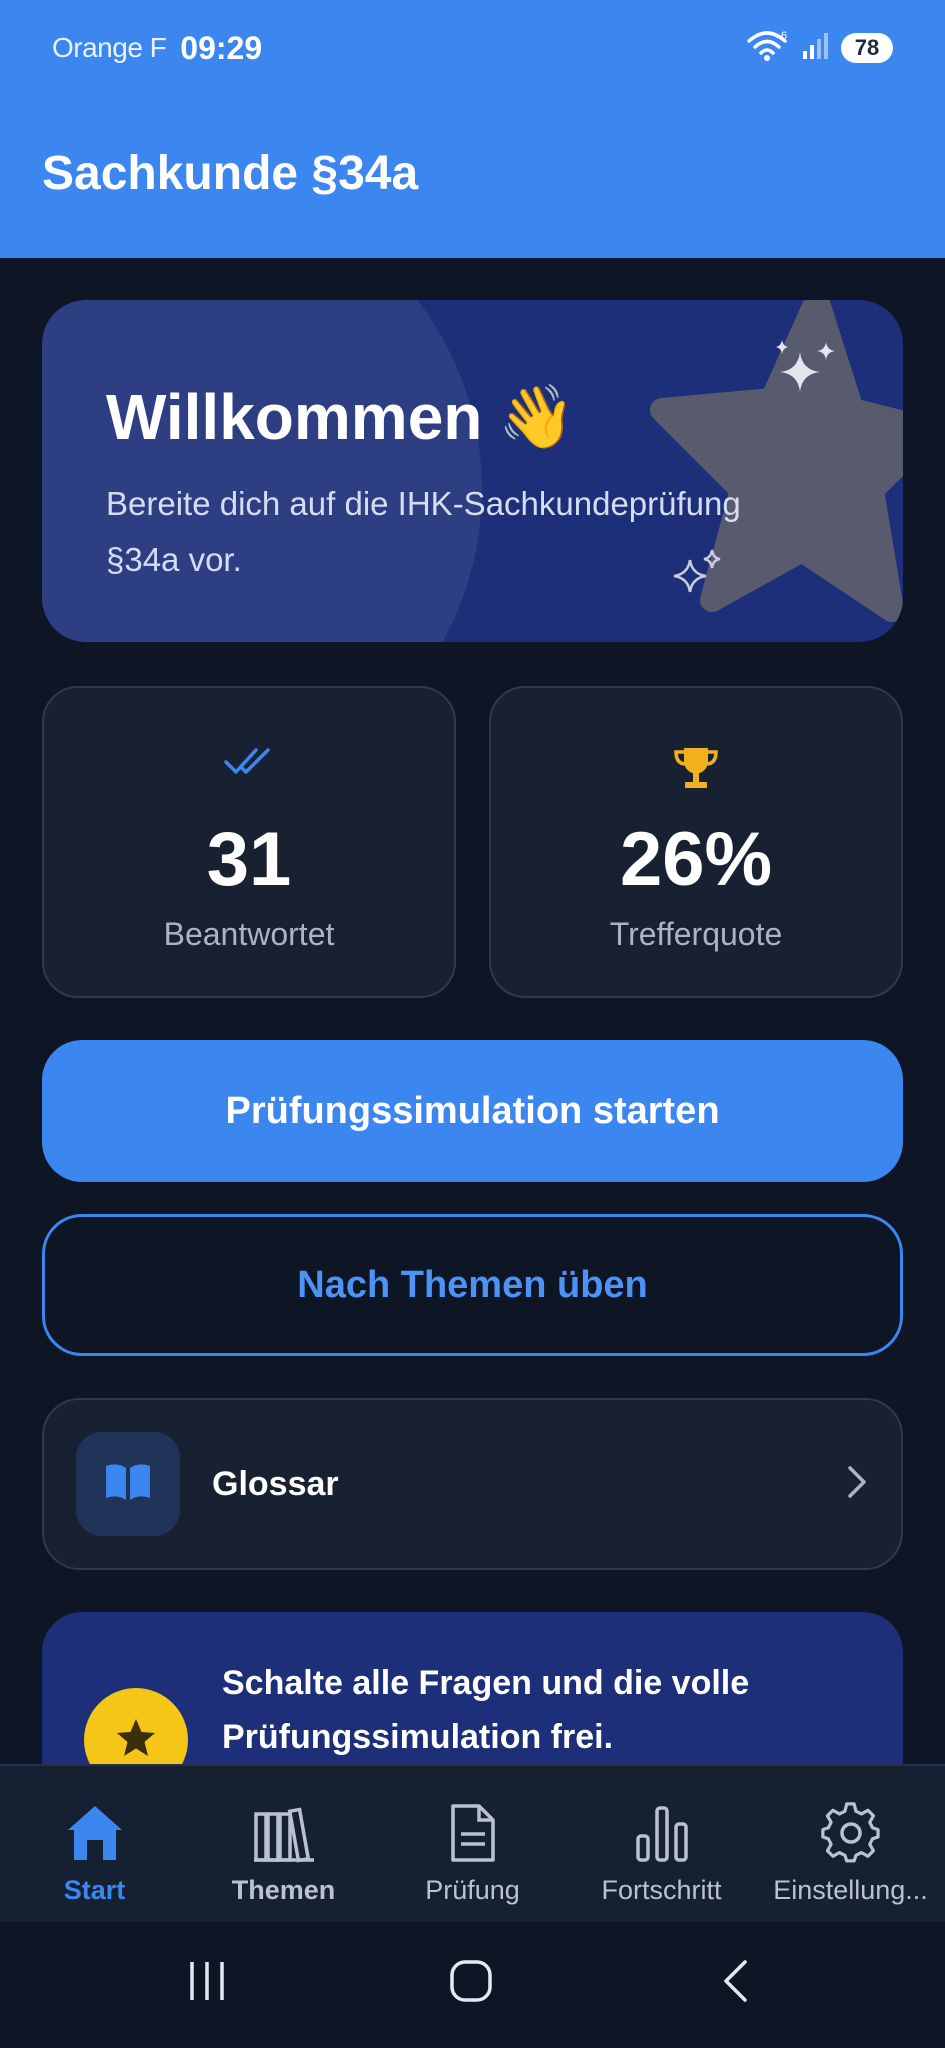 This screenshot has height=2048, width=945. I want to click on glossary-label: Glossar, so click(275, 1483).